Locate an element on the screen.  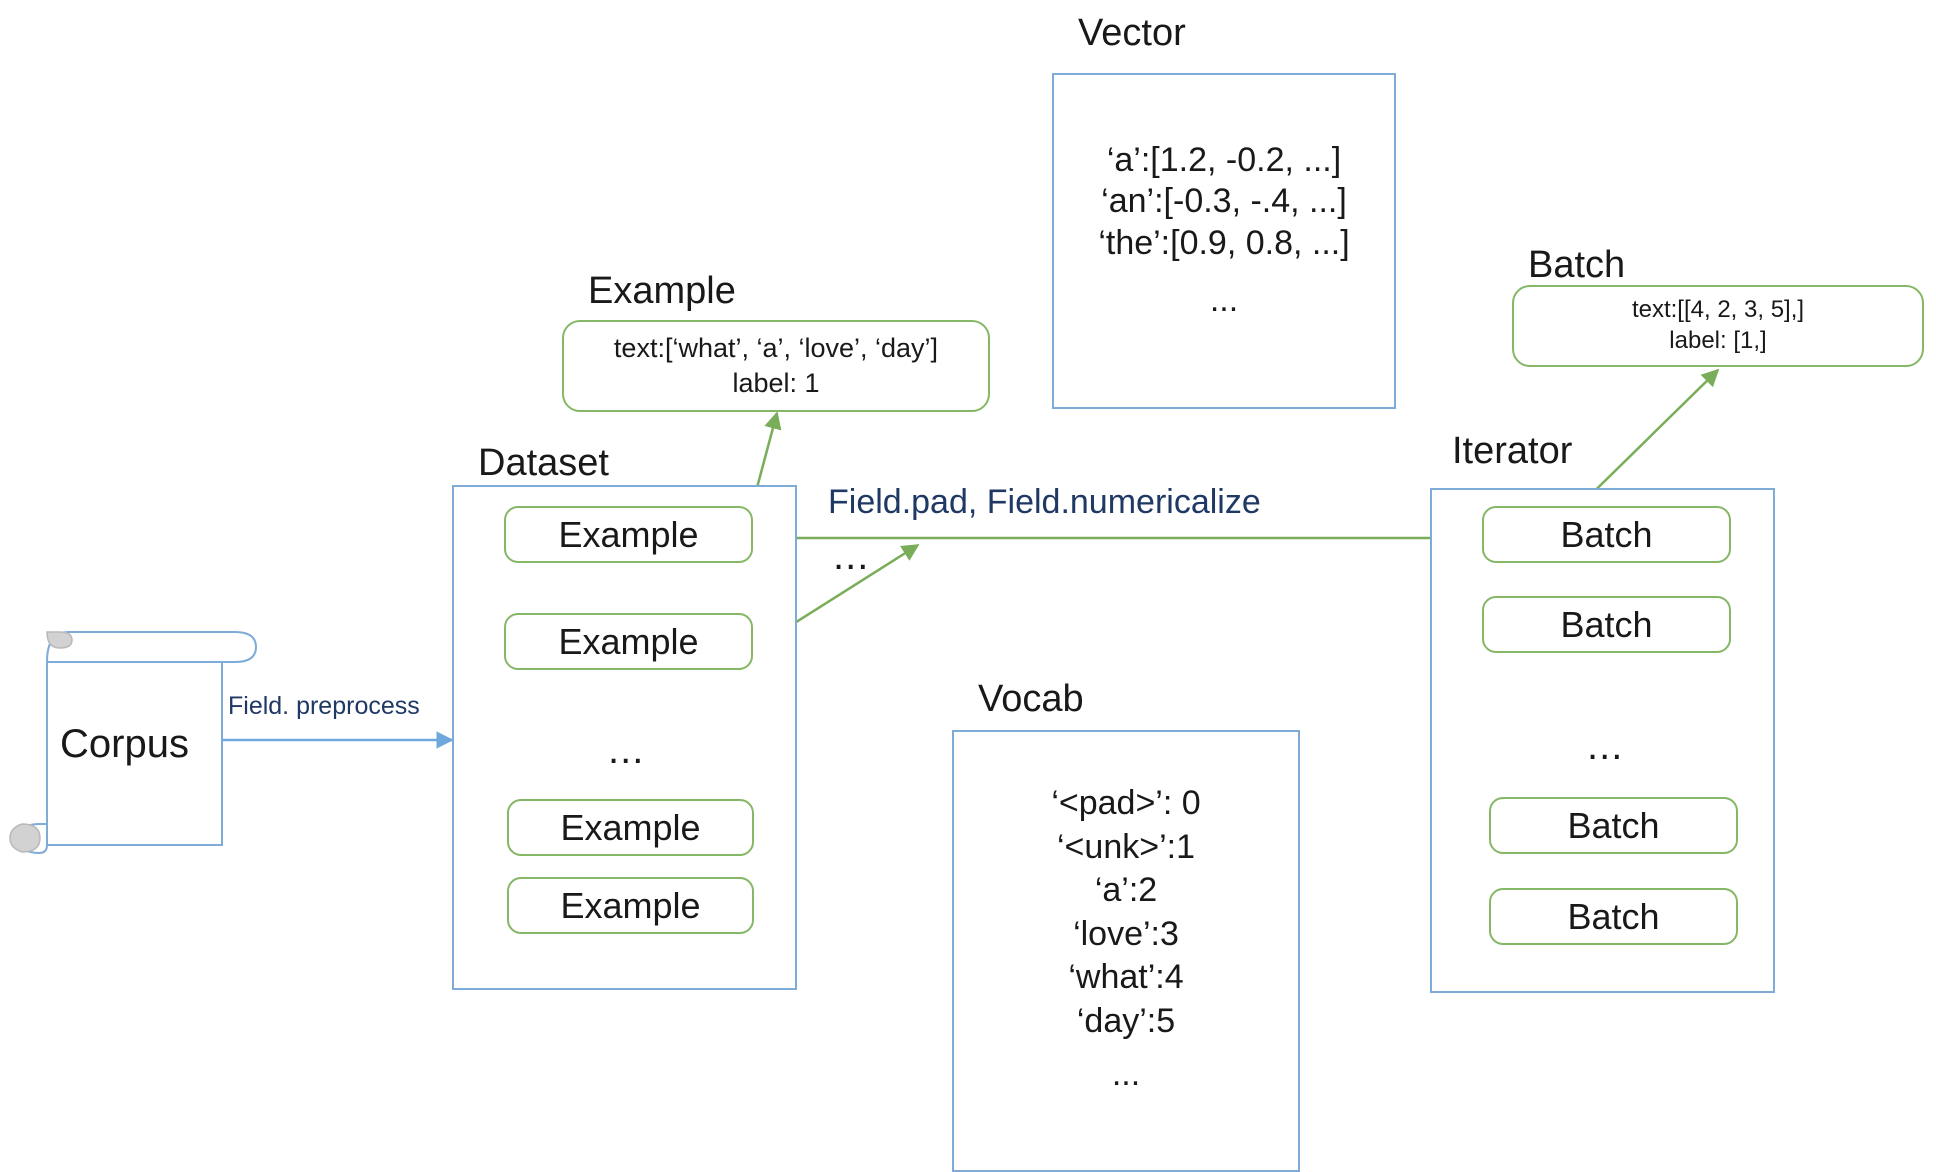
batch-detail-line-label: label: [1,] is located at coordinates (1718, 340).